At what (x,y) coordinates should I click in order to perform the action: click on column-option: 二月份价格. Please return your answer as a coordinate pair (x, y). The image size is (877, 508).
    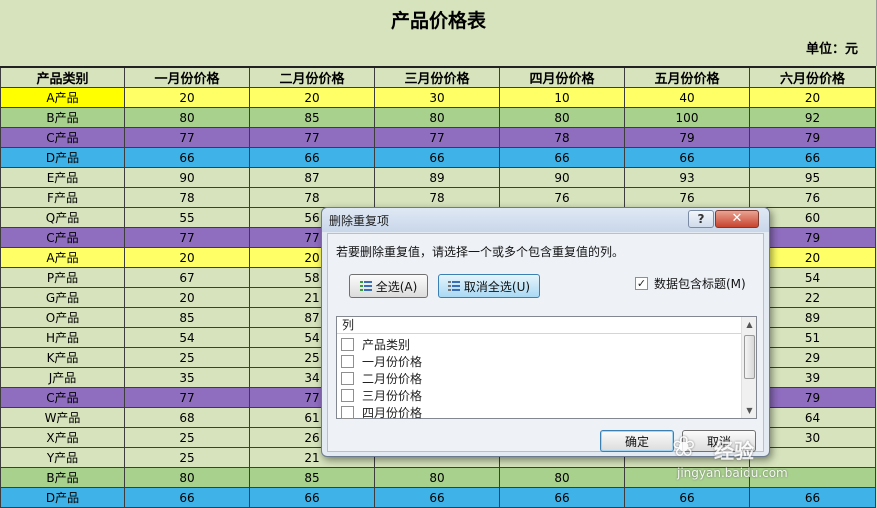
    Looking at the image, I should click on (381, 378).